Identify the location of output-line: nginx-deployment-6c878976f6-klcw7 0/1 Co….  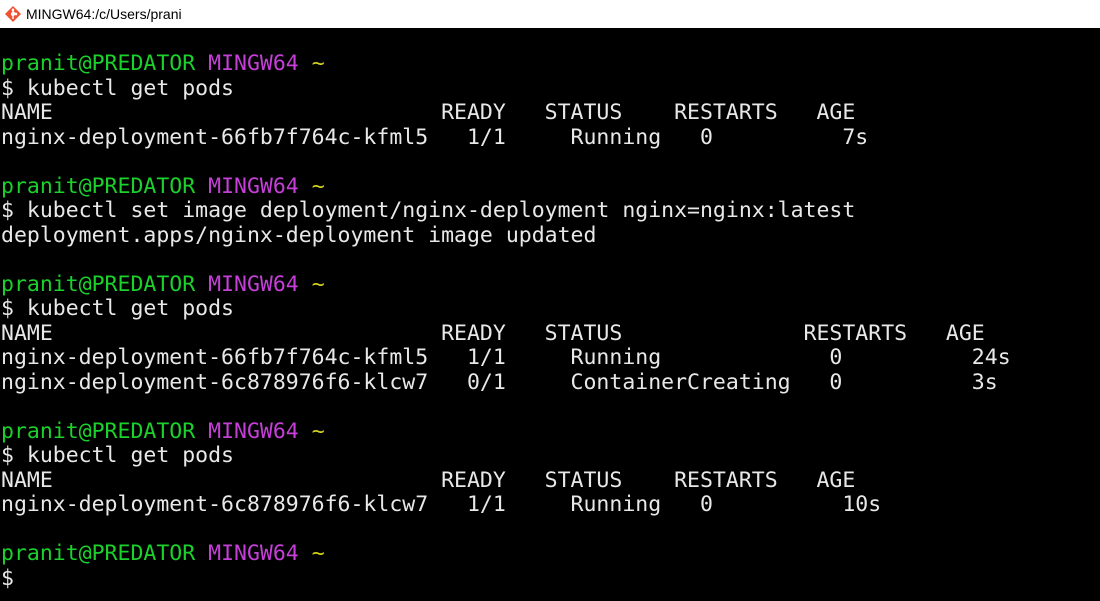
(499, 382).